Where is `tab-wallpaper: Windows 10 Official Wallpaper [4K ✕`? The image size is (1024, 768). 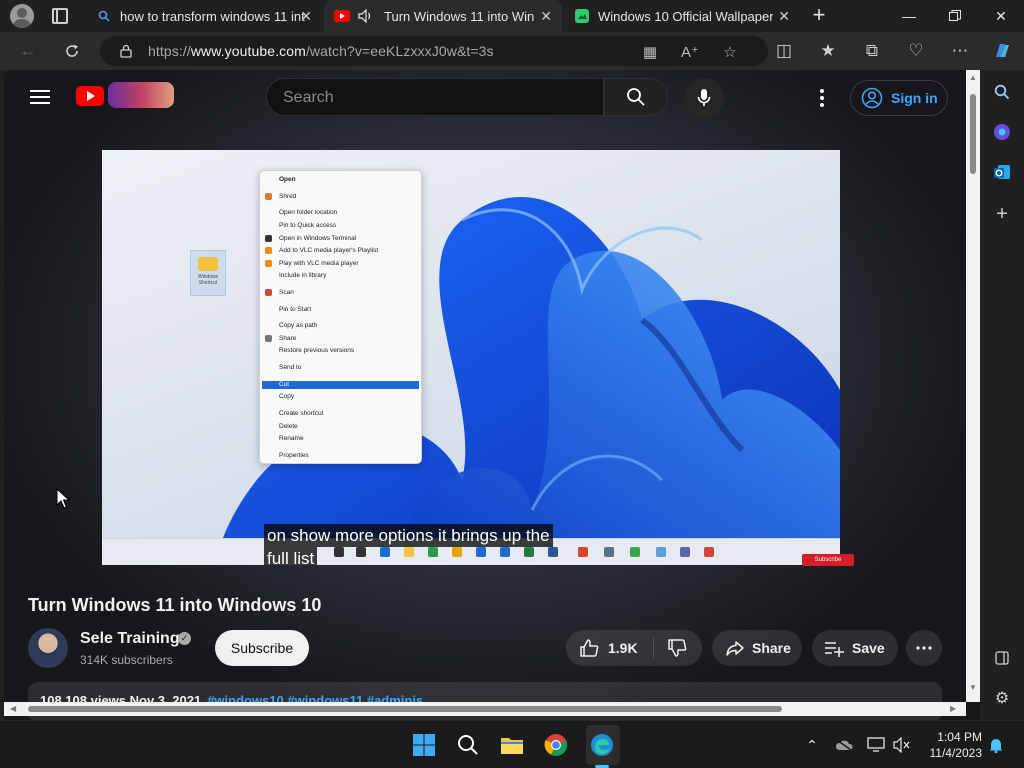
tab-wallpaper: Windows 10 Official Wallpaper [4K ✕ is located at coordinates (682, 16).